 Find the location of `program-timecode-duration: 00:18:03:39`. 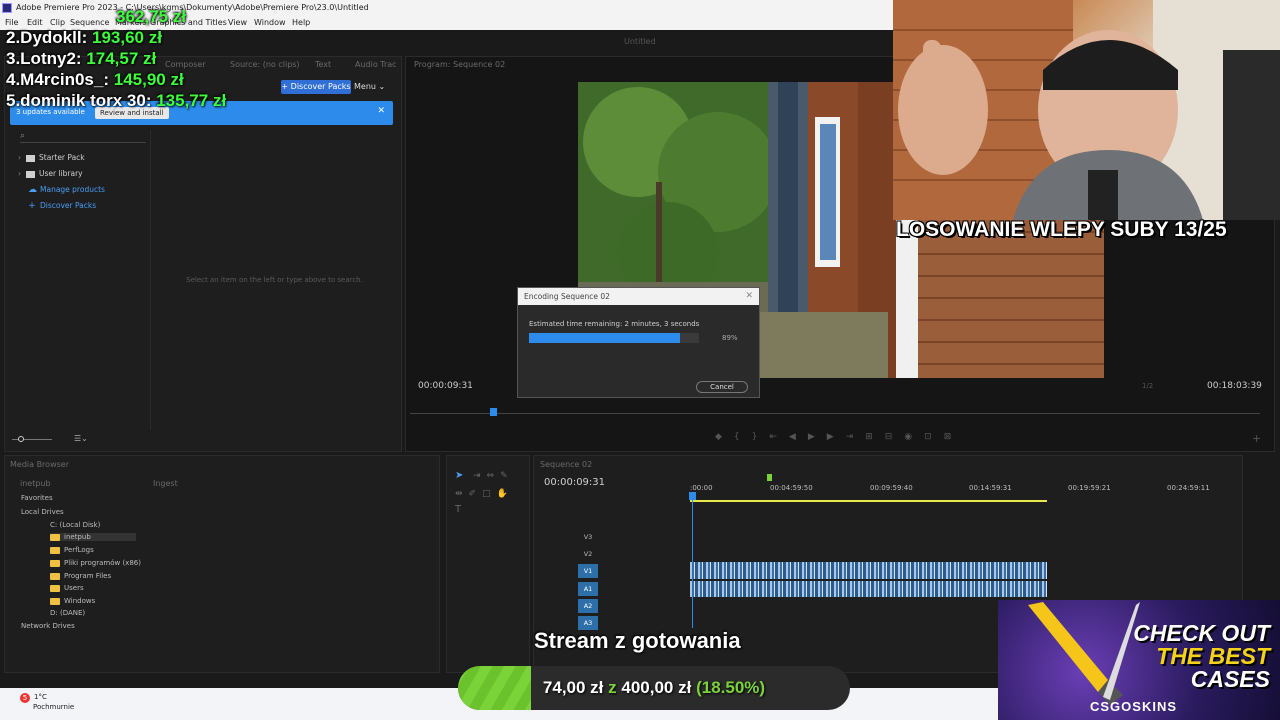

program-timecode-duration: 00:18:03:39 is located at coordinates (1234, 386).